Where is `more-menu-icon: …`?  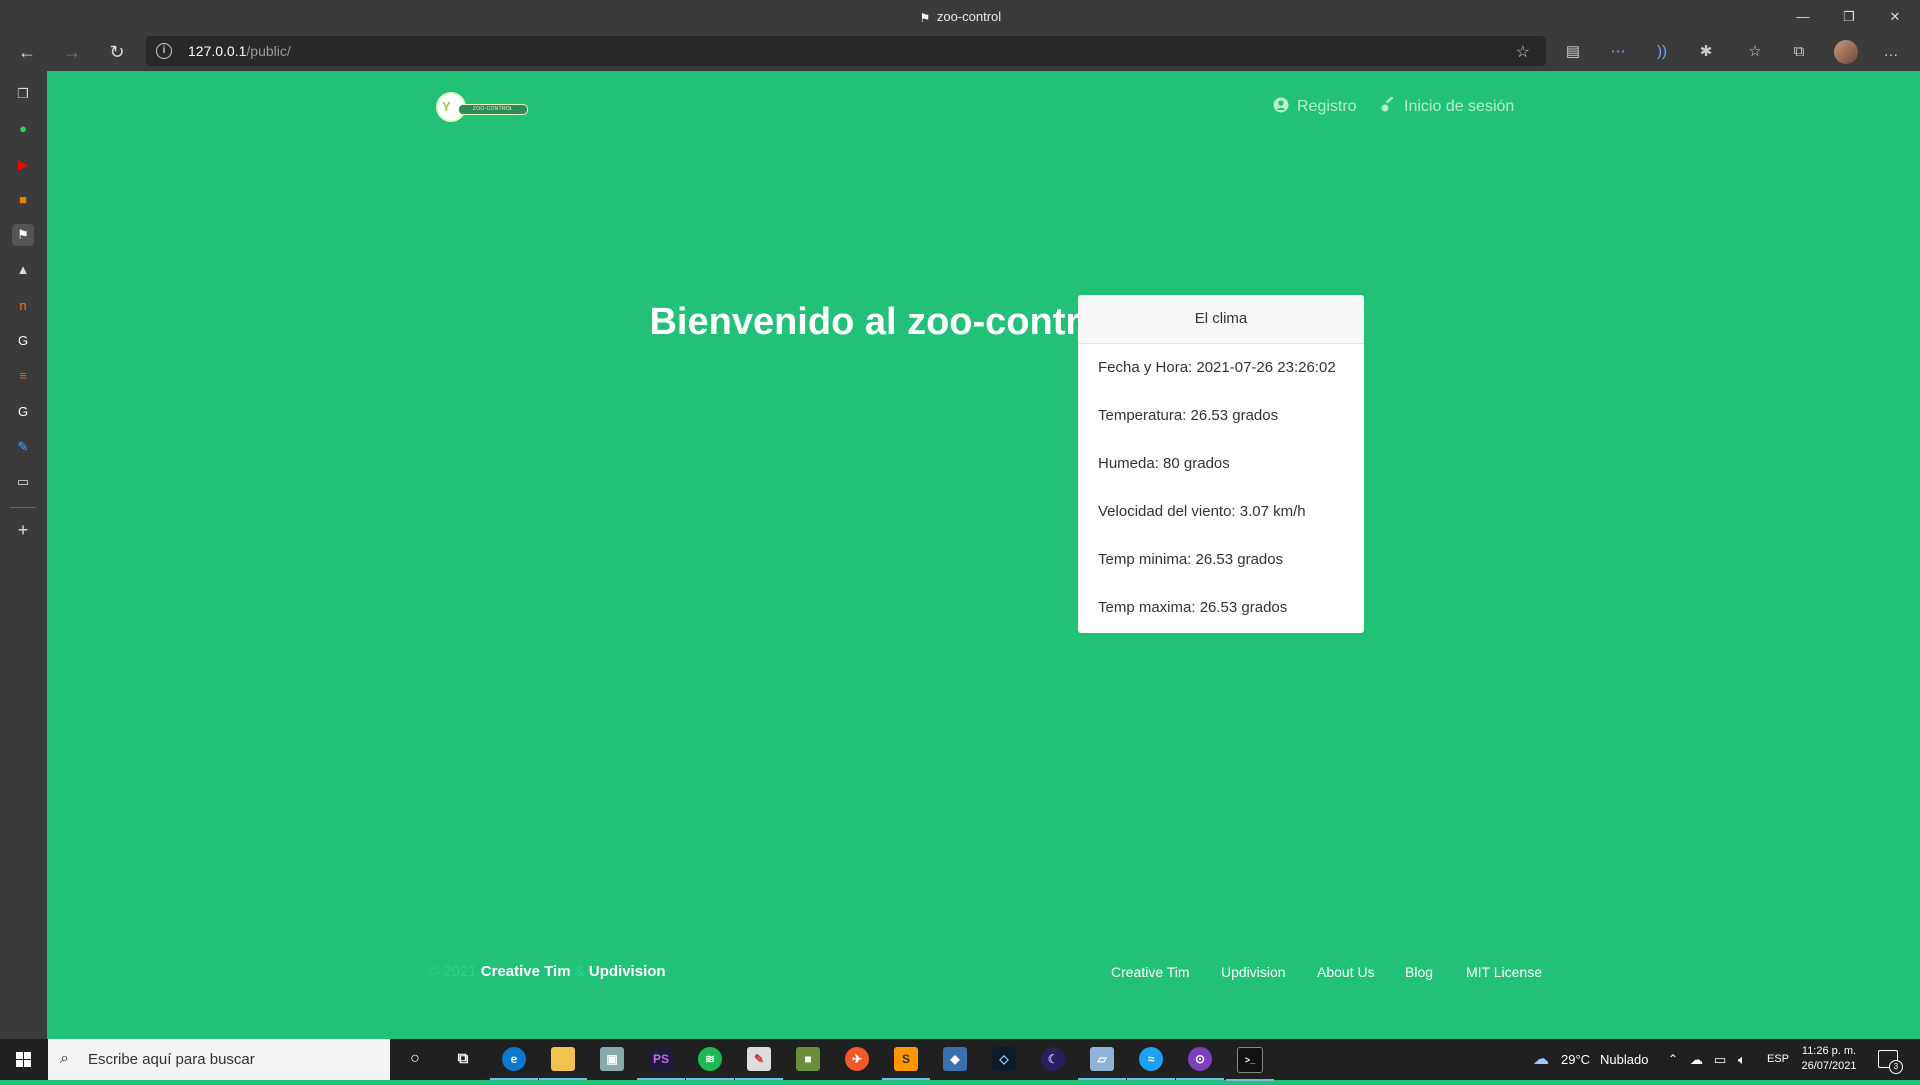 more-menu-icon: … is located at coordinates (1891, 52).